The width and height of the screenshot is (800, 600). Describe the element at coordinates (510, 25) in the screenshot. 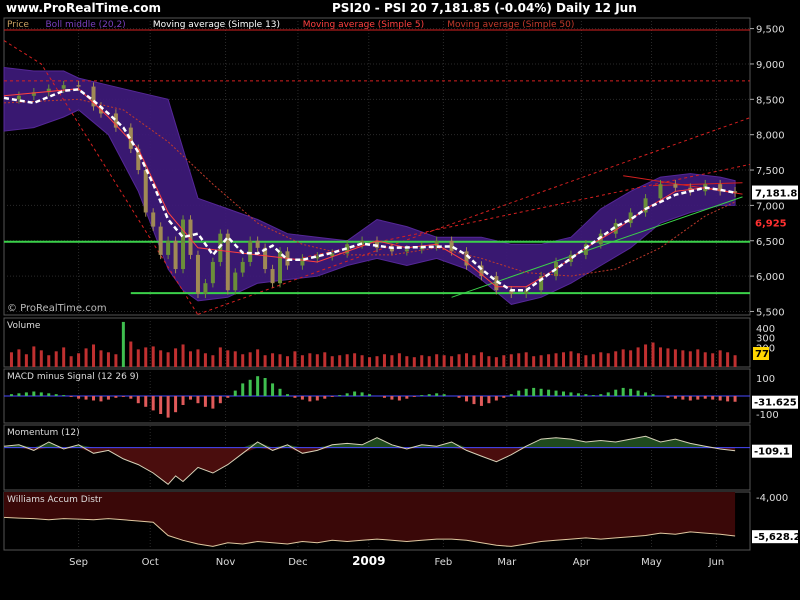

I see `legend-entry: Moving average (Simple 50)` at that location.